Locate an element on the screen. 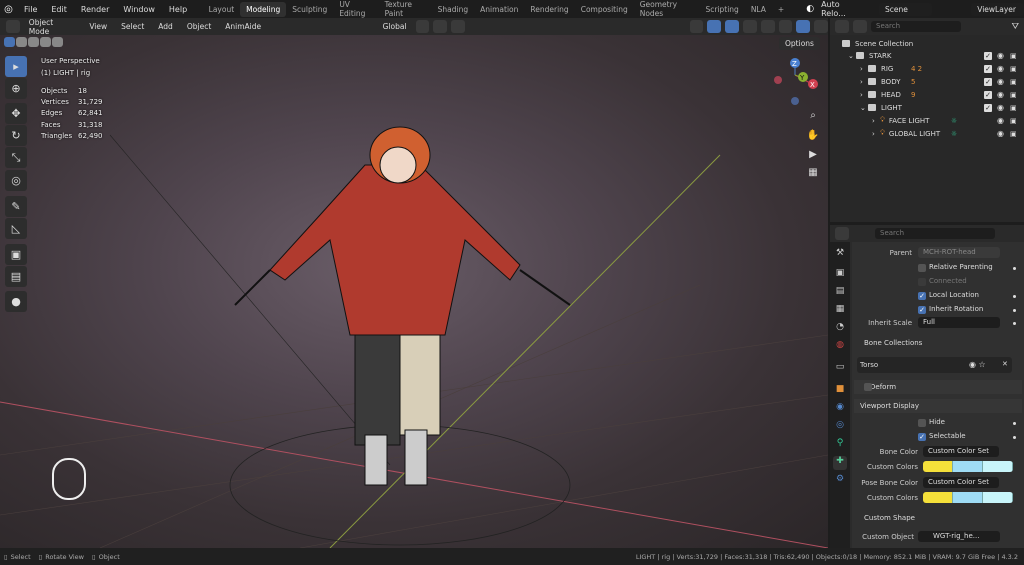  menu-select: Select is located at coordinates (132, 26).